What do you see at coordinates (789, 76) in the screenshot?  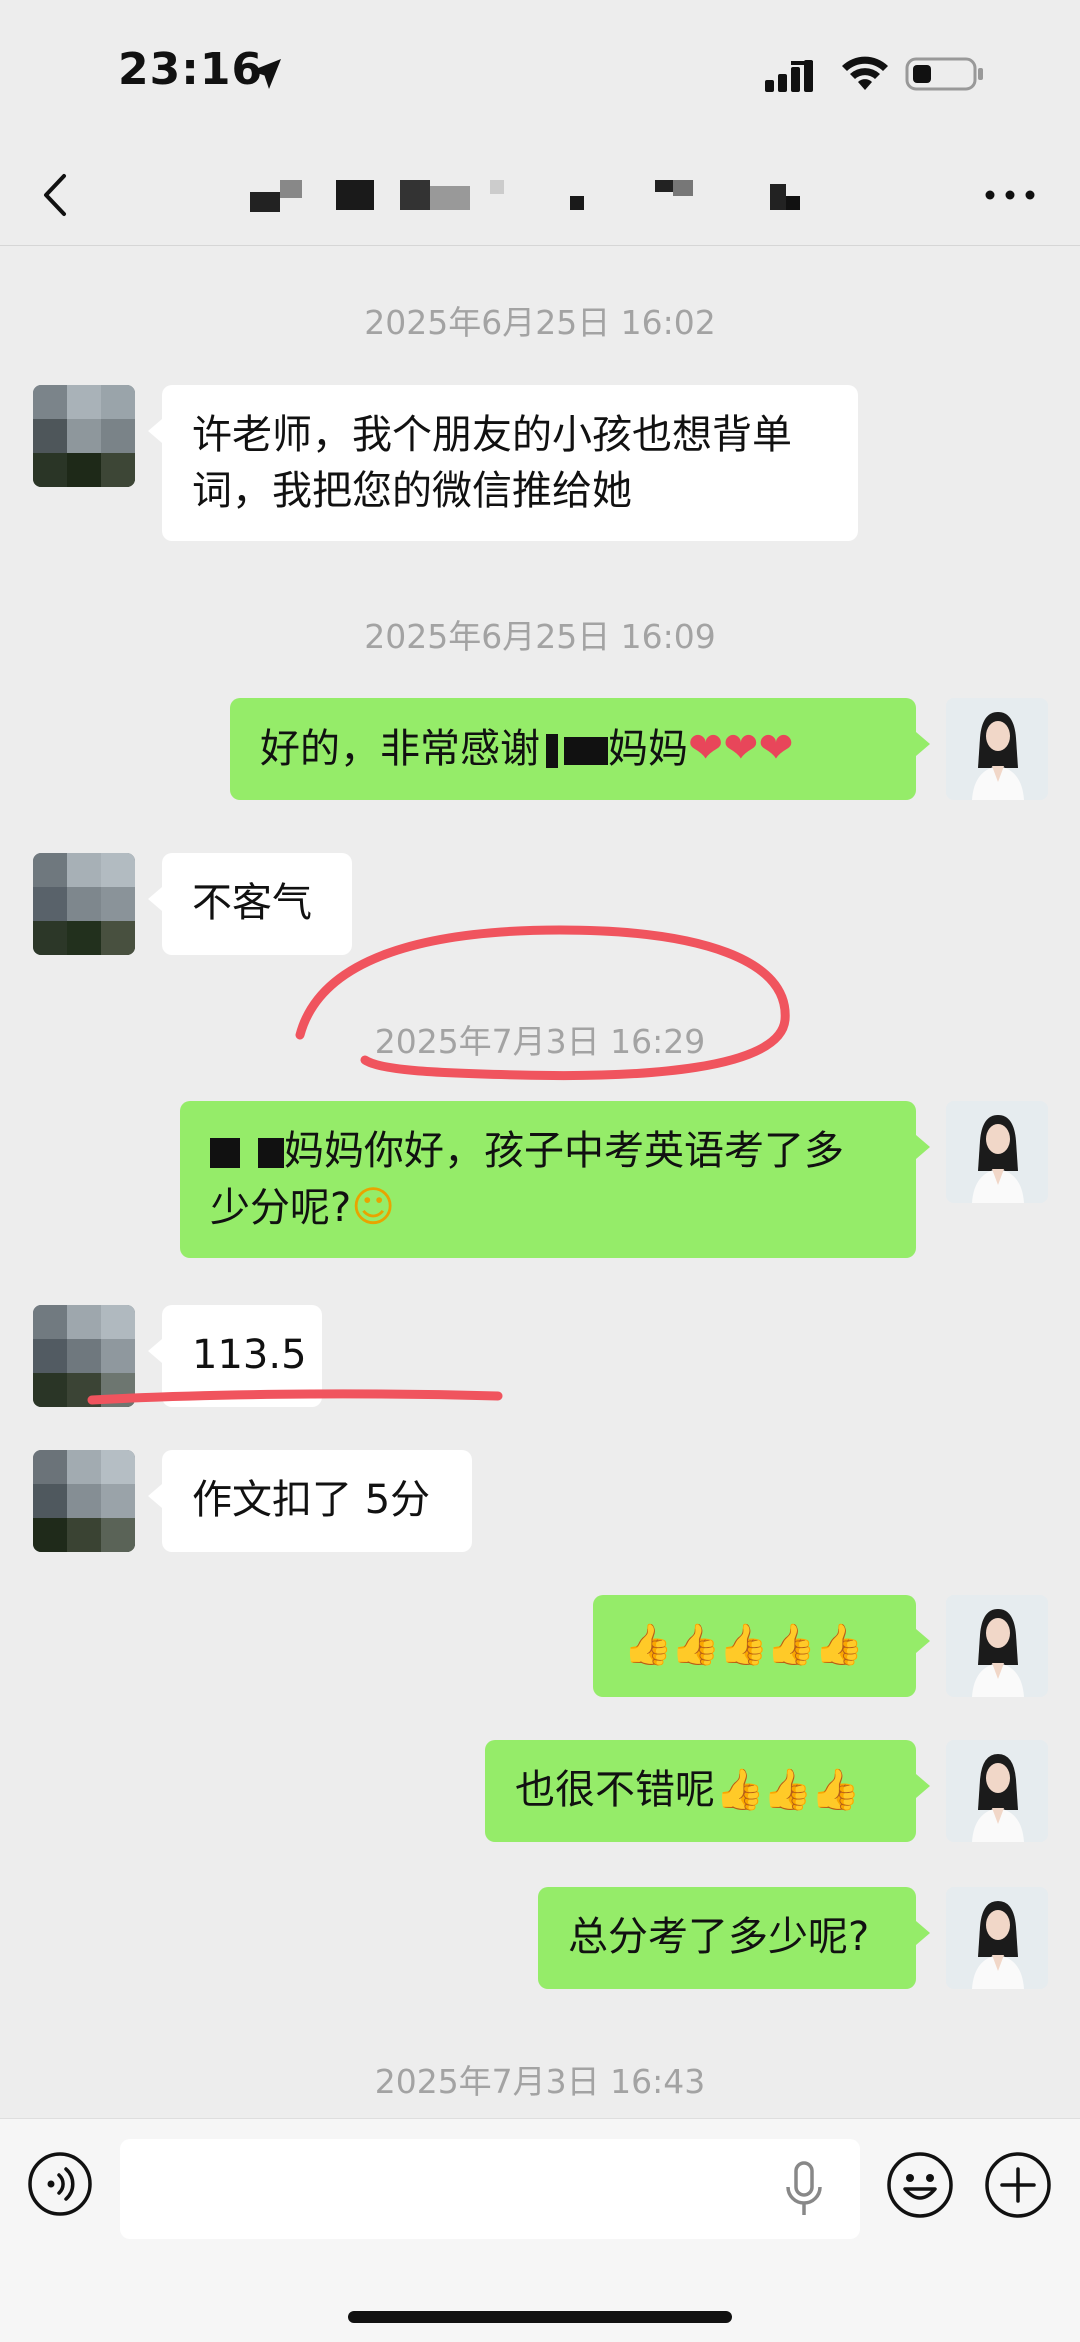 I see `cellular-signal-icon` at bounding box center [789, 76].